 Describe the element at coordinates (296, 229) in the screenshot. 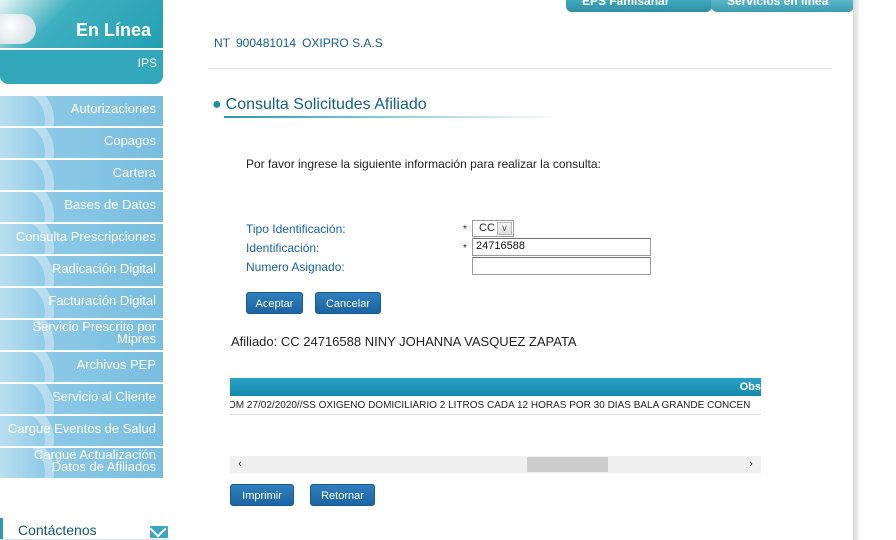

I see `tipo-identificacion-label: Tipo Identificación:` at that location.